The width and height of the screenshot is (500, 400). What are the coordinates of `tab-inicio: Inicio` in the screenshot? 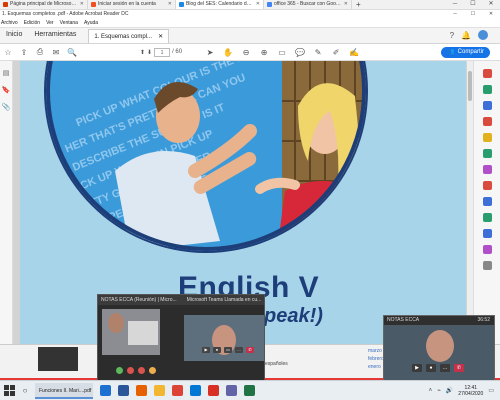 It's located at (14, 35).